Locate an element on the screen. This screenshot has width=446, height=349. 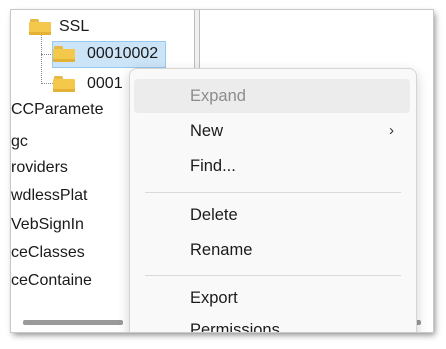
menu-item-label: New is located at coordinates (207, 131).